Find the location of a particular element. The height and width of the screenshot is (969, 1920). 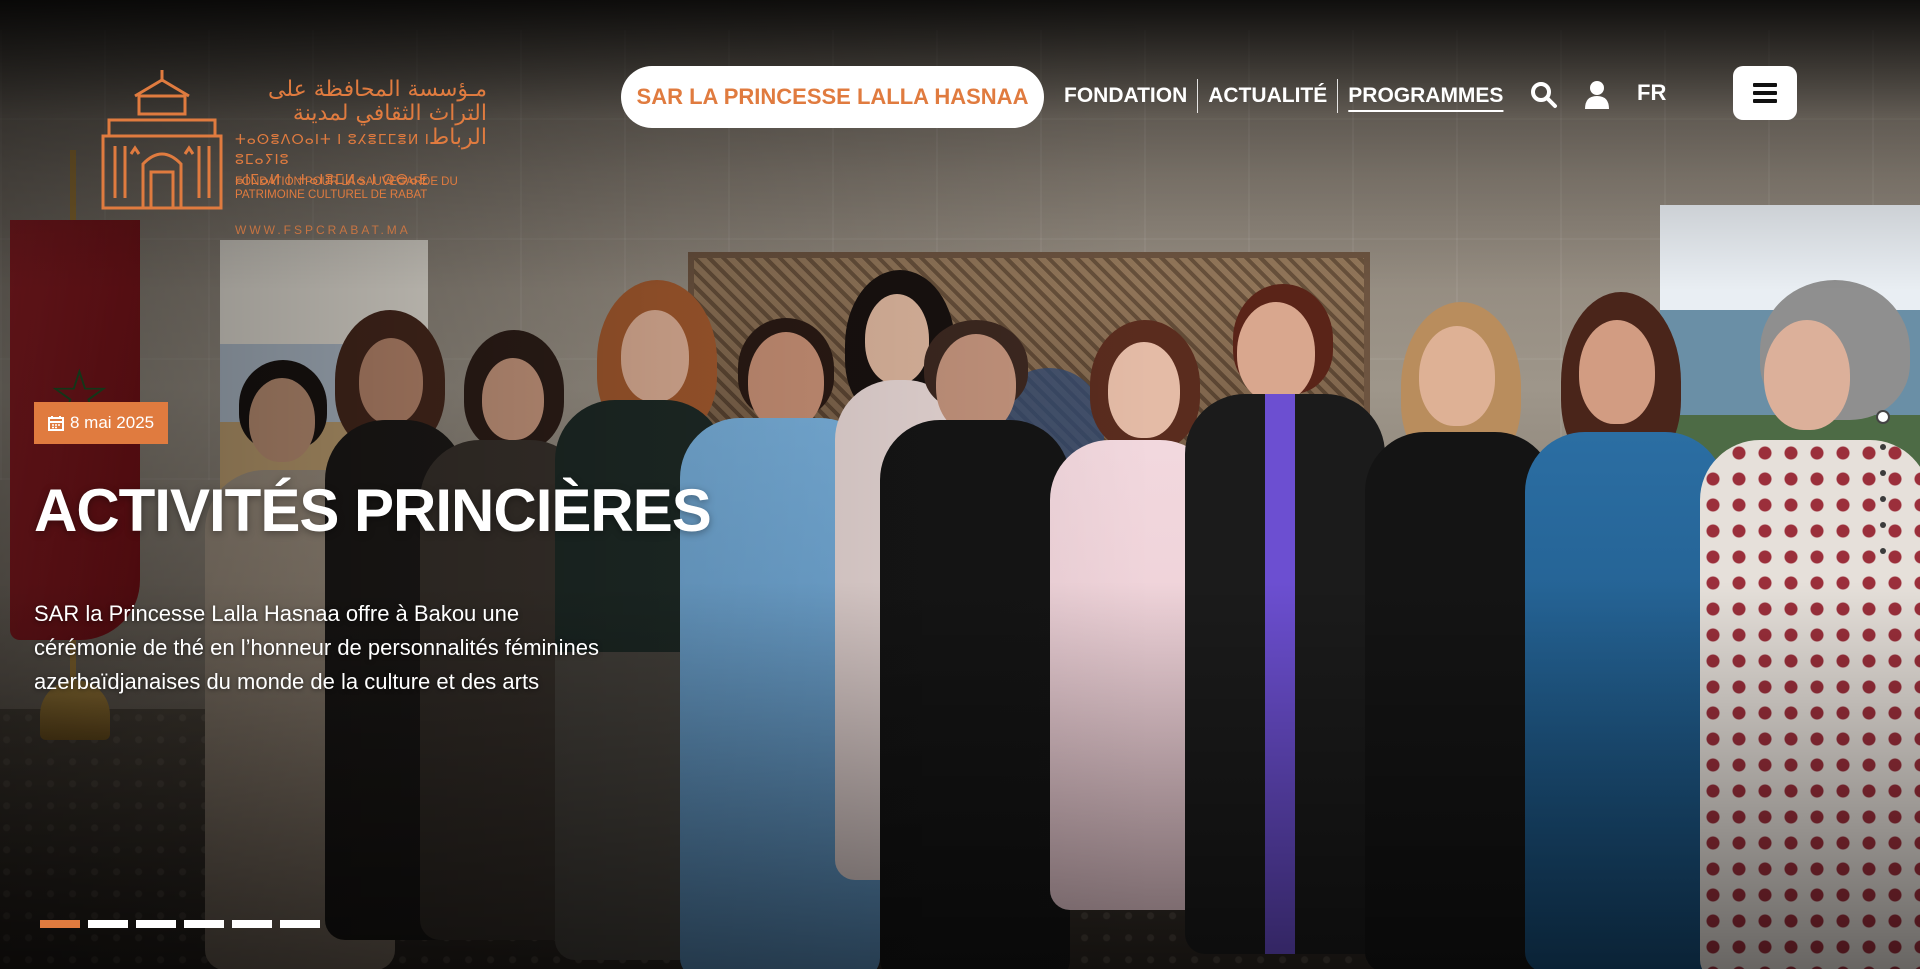

logo-url: WWW.FSPCRABAT.MA is located at coordinates (323, 230).